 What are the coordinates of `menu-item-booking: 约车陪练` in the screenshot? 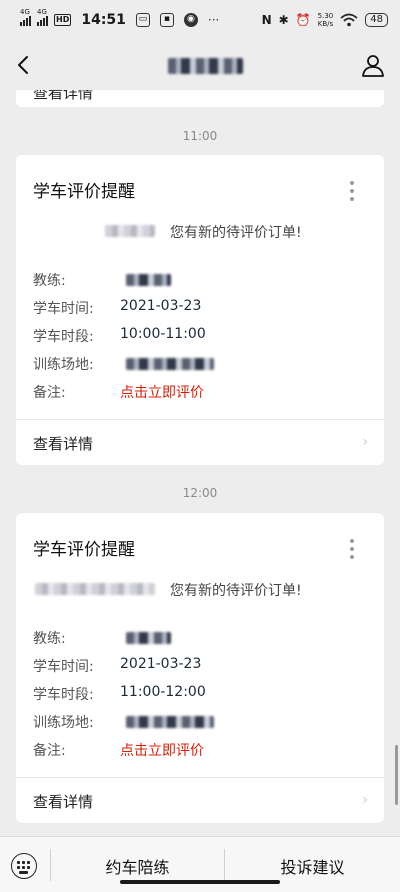 It's located at (137, 866).